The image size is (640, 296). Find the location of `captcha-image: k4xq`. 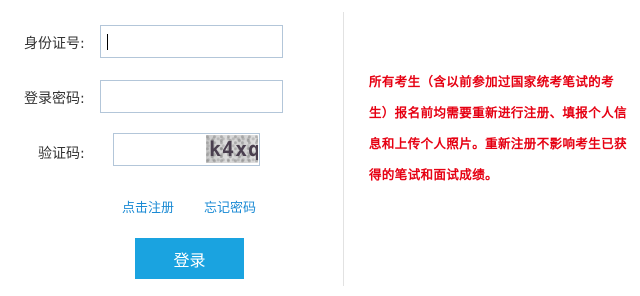

captcha-image: k4xq is located at coordinates (232, 149).